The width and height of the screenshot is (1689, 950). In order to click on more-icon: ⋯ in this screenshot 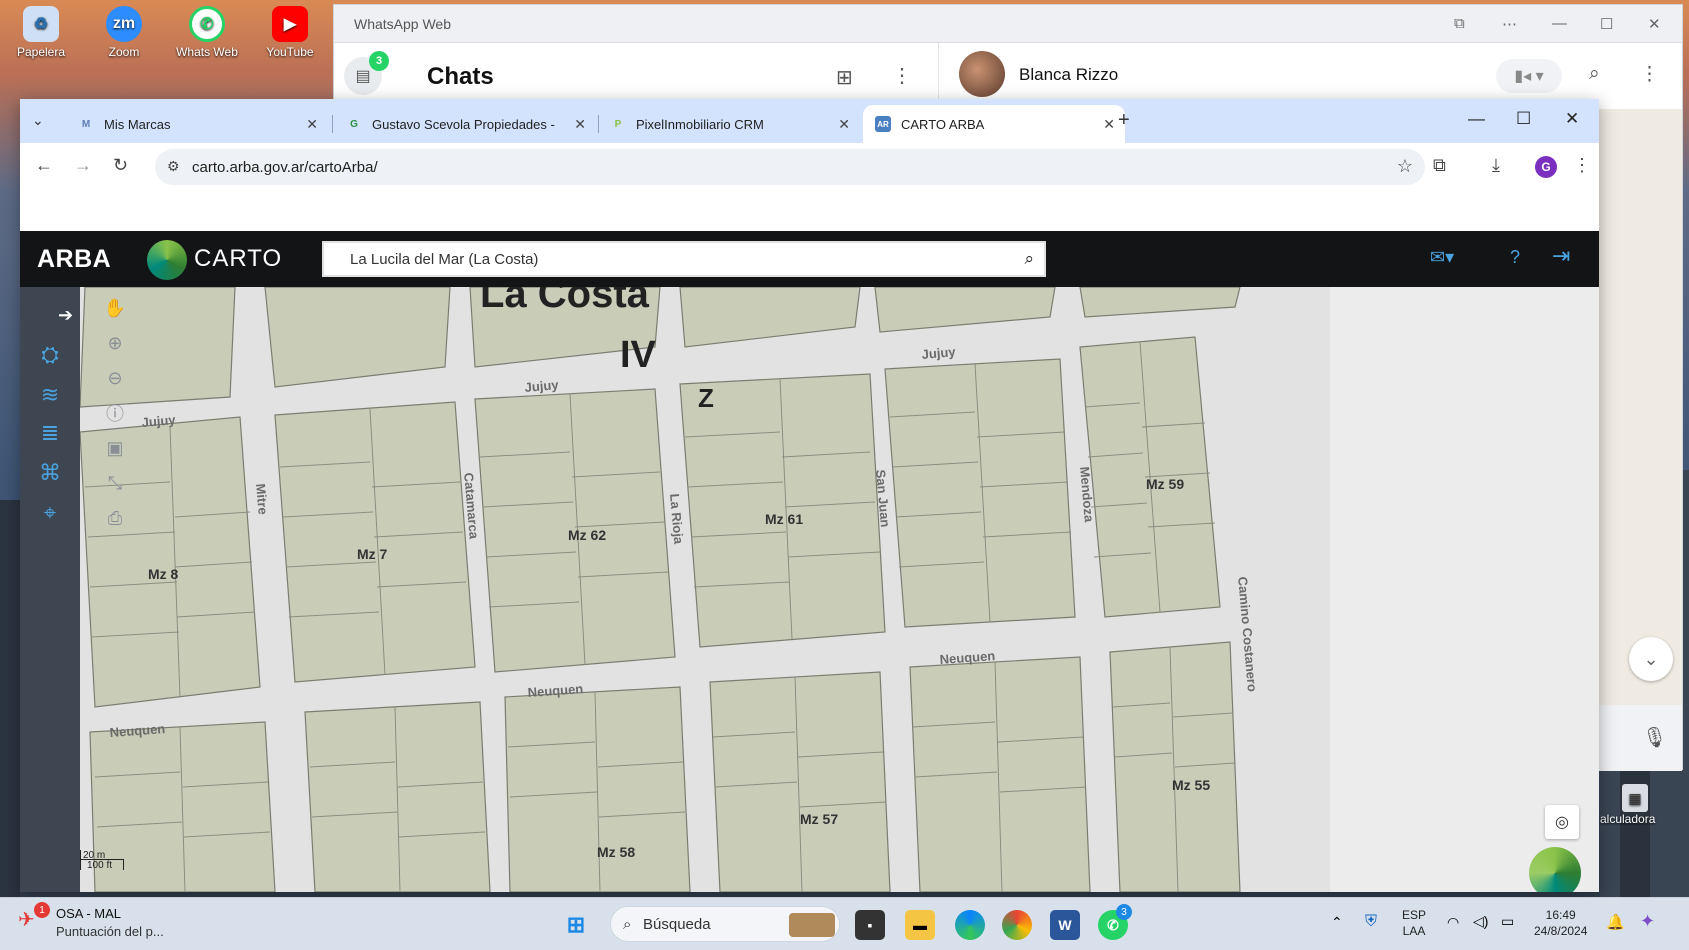, I will do `click(1509, 24)`.